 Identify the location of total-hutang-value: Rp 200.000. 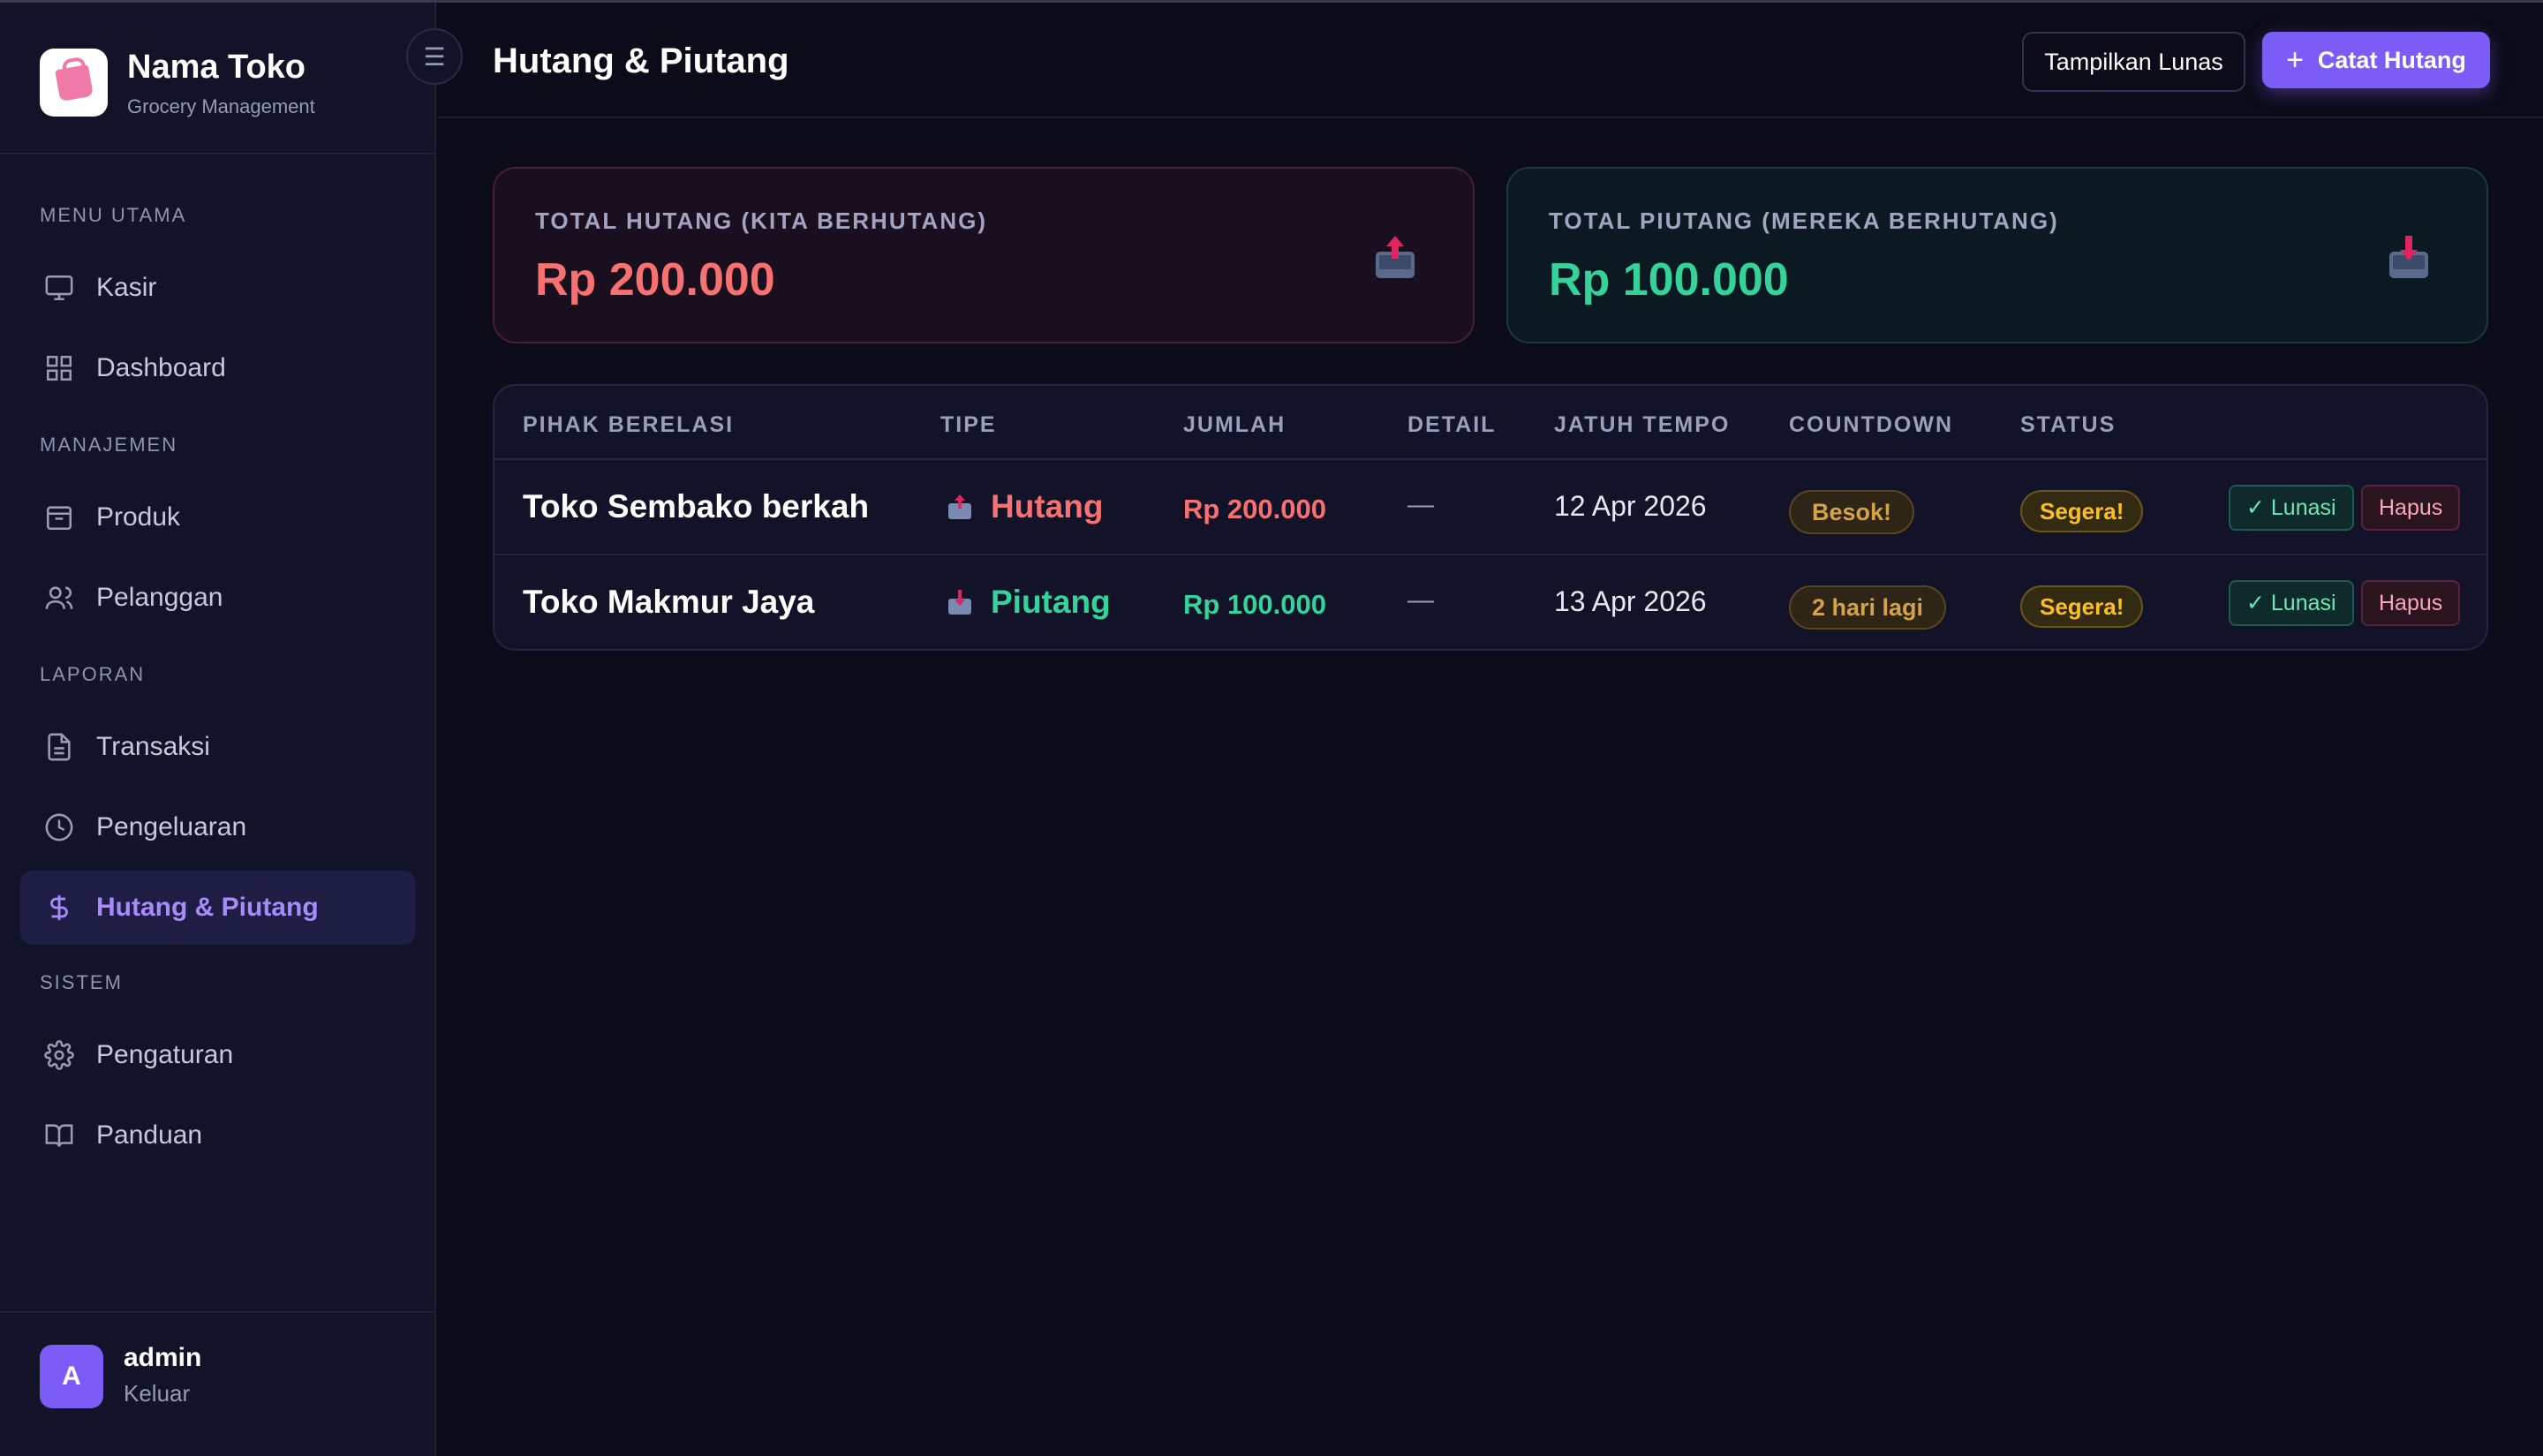
(655, 280).